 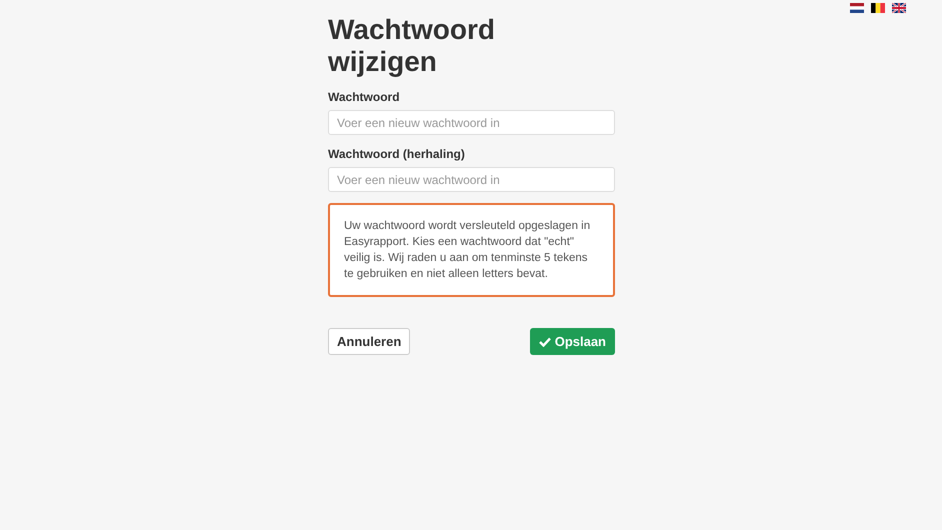 What do you see at coordinates (412, 46) in the screenshot?
I see `page-title: Wachtwoord wijzigen` at bounding box center [412, 46].